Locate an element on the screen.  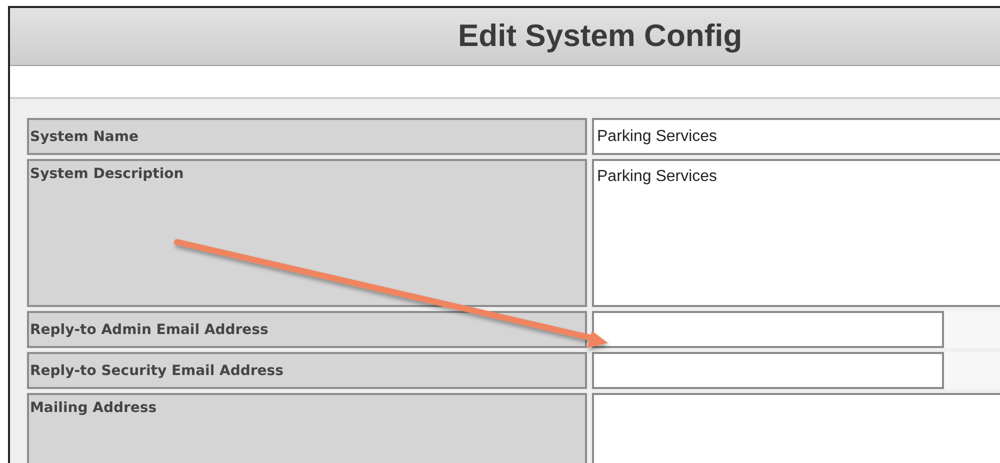
field-label: Mailing Address is located at coordinates (307, 428).